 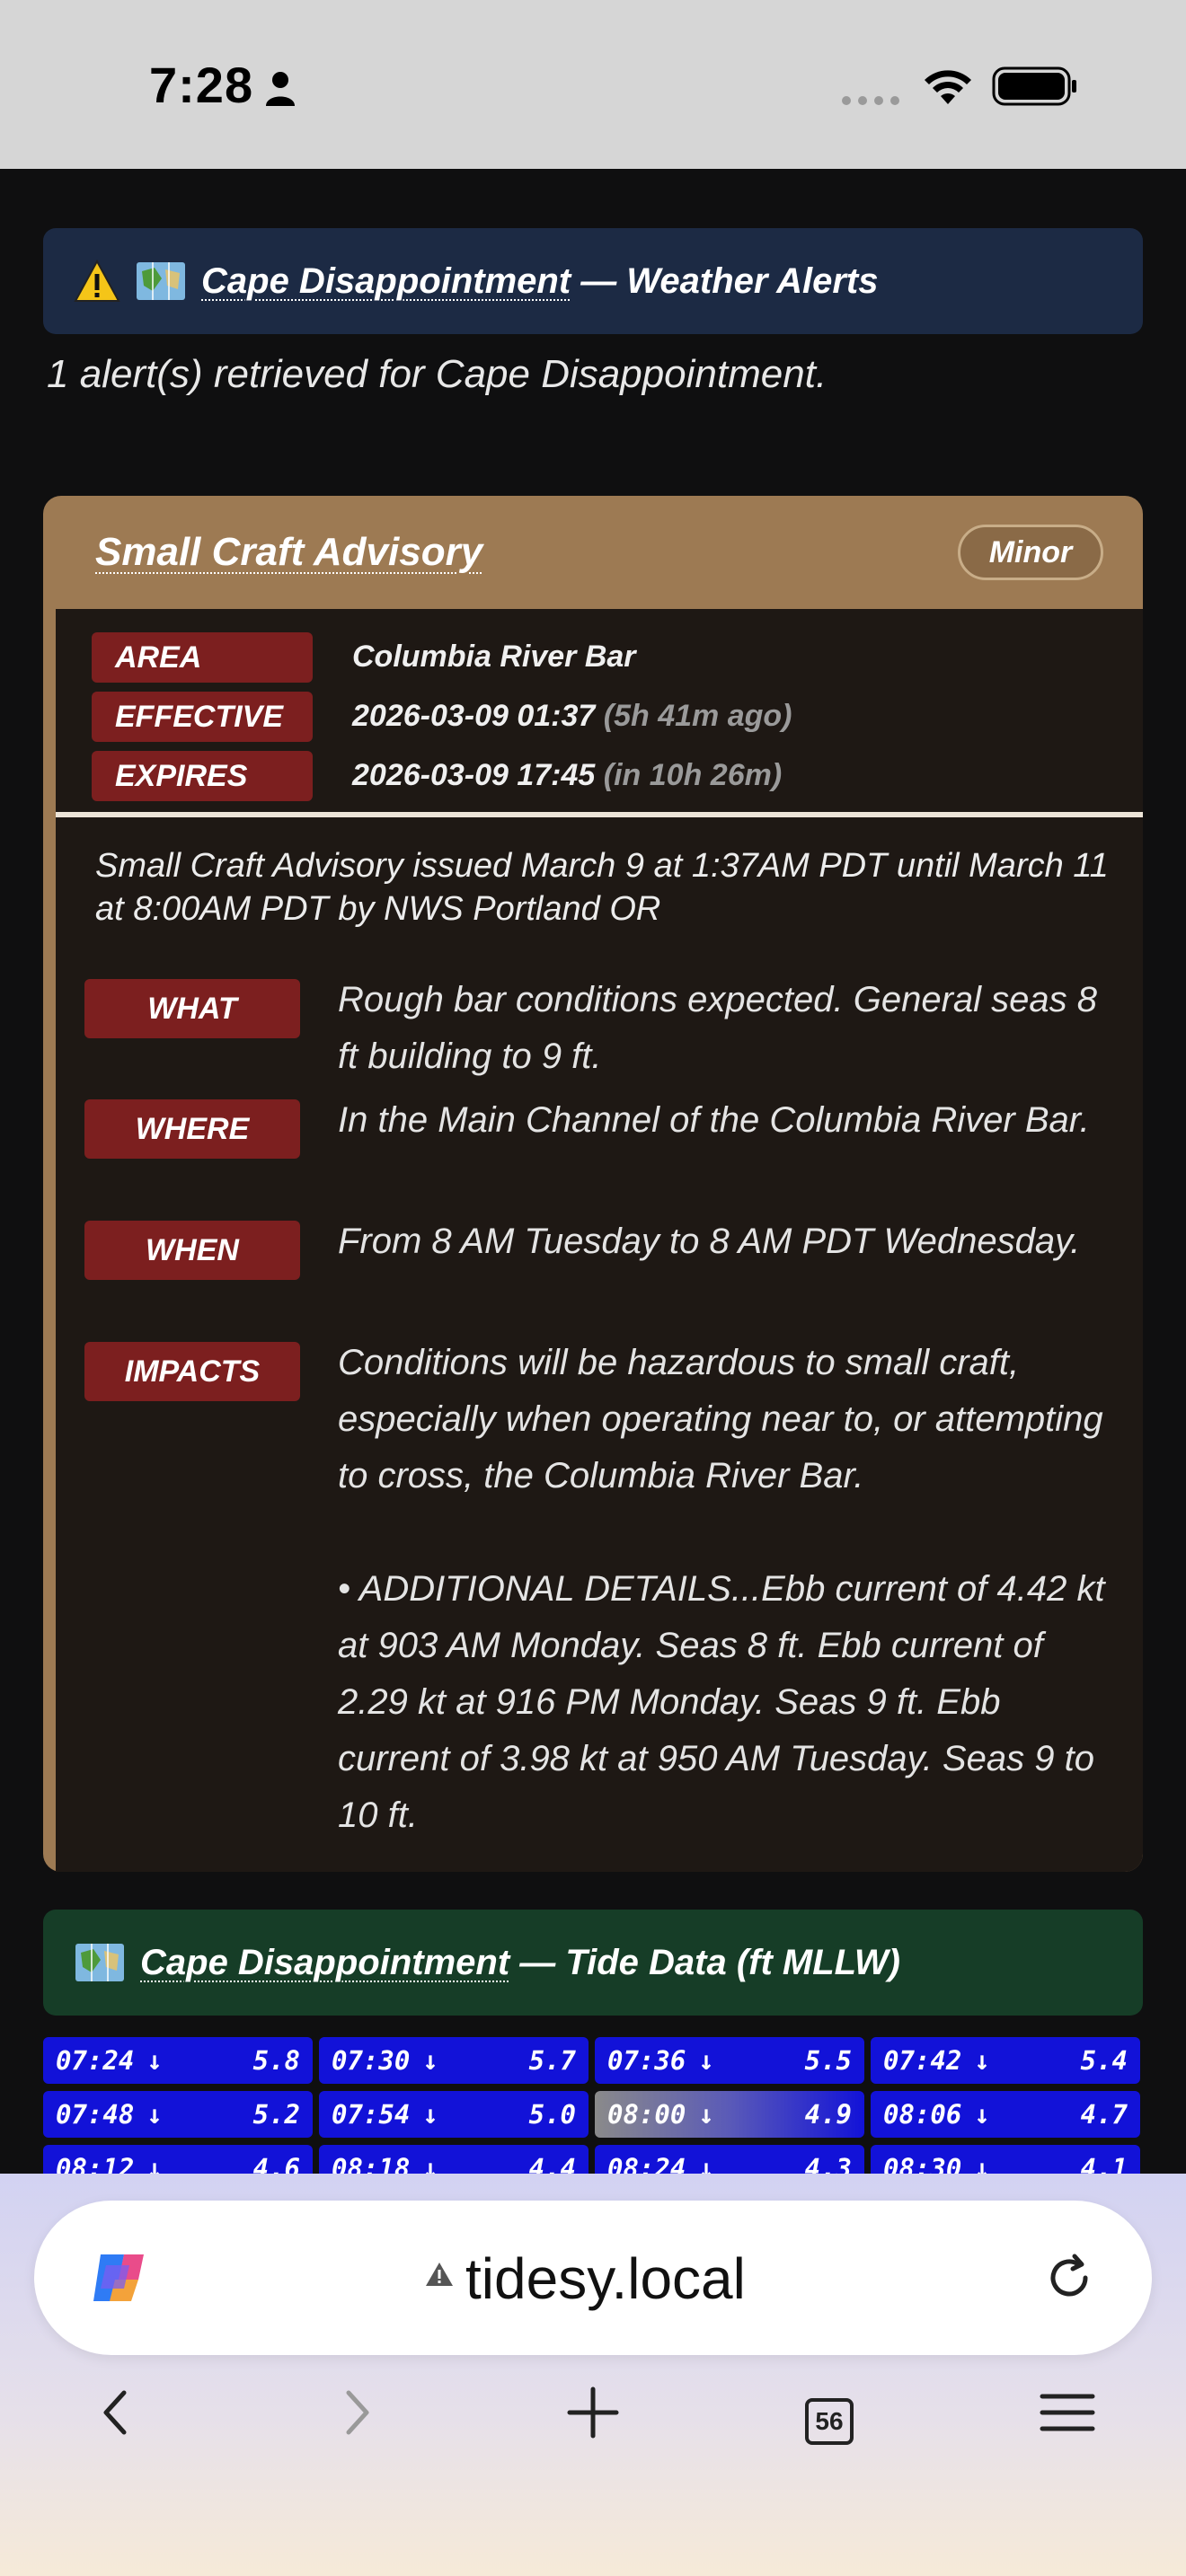 What do you see at coordinates (474, 716) in the screenshot?
I see `effective-datetime: 2026-03-09 01:37` at bounding box center [474, 716].